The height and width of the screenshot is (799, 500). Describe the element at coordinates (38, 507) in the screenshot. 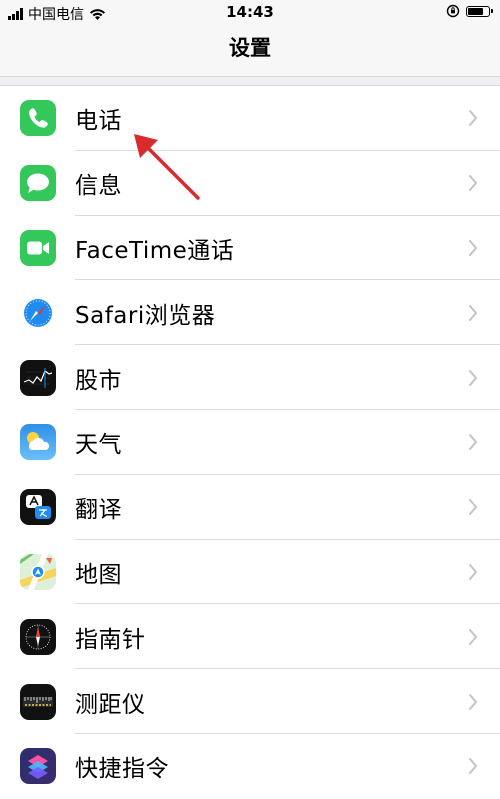

I see `translate-icon` at that location.